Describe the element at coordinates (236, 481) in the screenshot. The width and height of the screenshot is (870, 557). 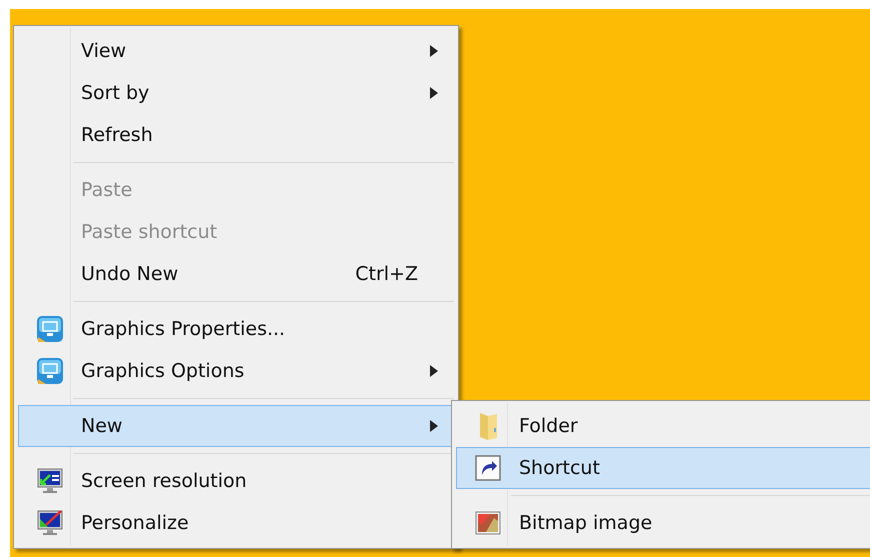
I see `menu-item: Screen resolution` at that location.